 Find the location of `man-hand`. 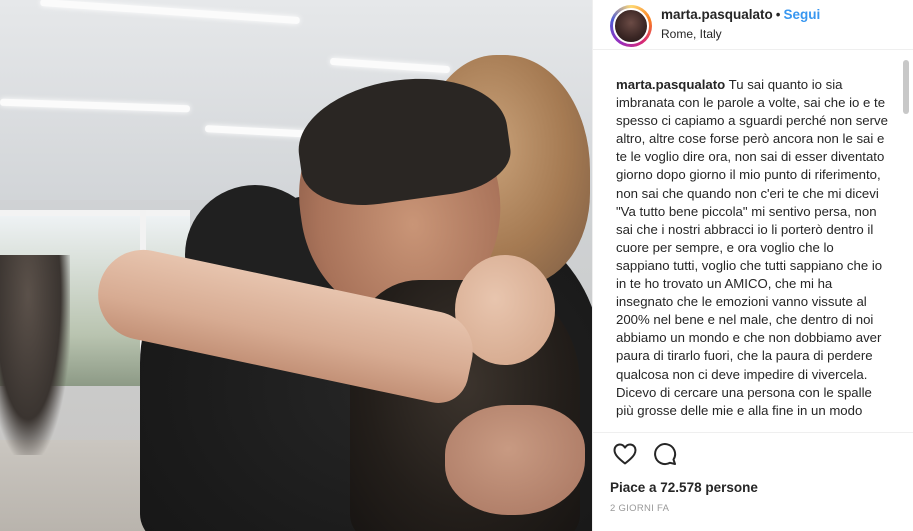

man-hand is located at coordinates (515, 460).